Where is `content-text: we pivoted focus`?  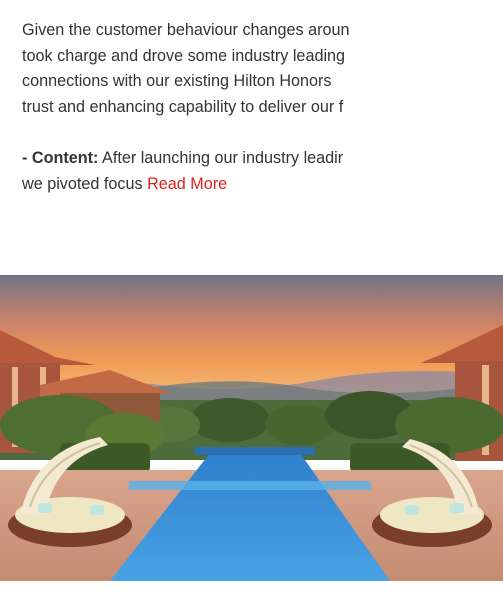
content-text: we pivoted focus is located at coordinates (85, 183).